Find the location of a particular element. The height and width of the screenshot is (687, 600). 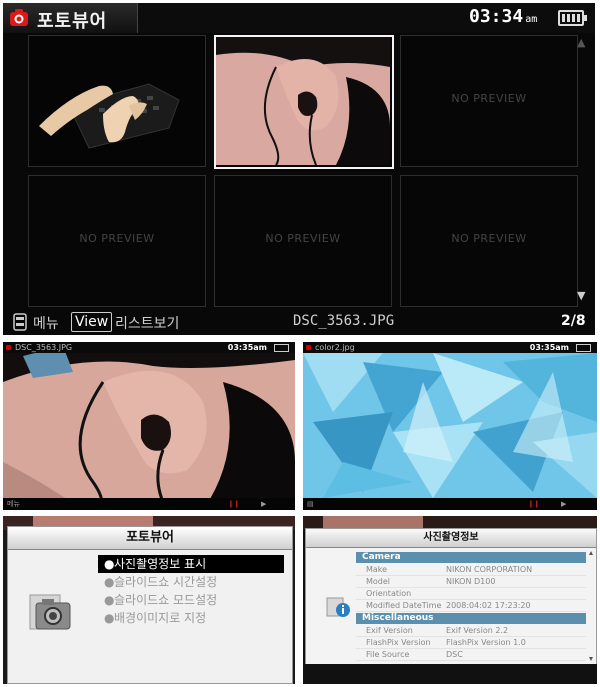

thumbnail-6: NO PREVIEW is located at coordinates (489, 241).